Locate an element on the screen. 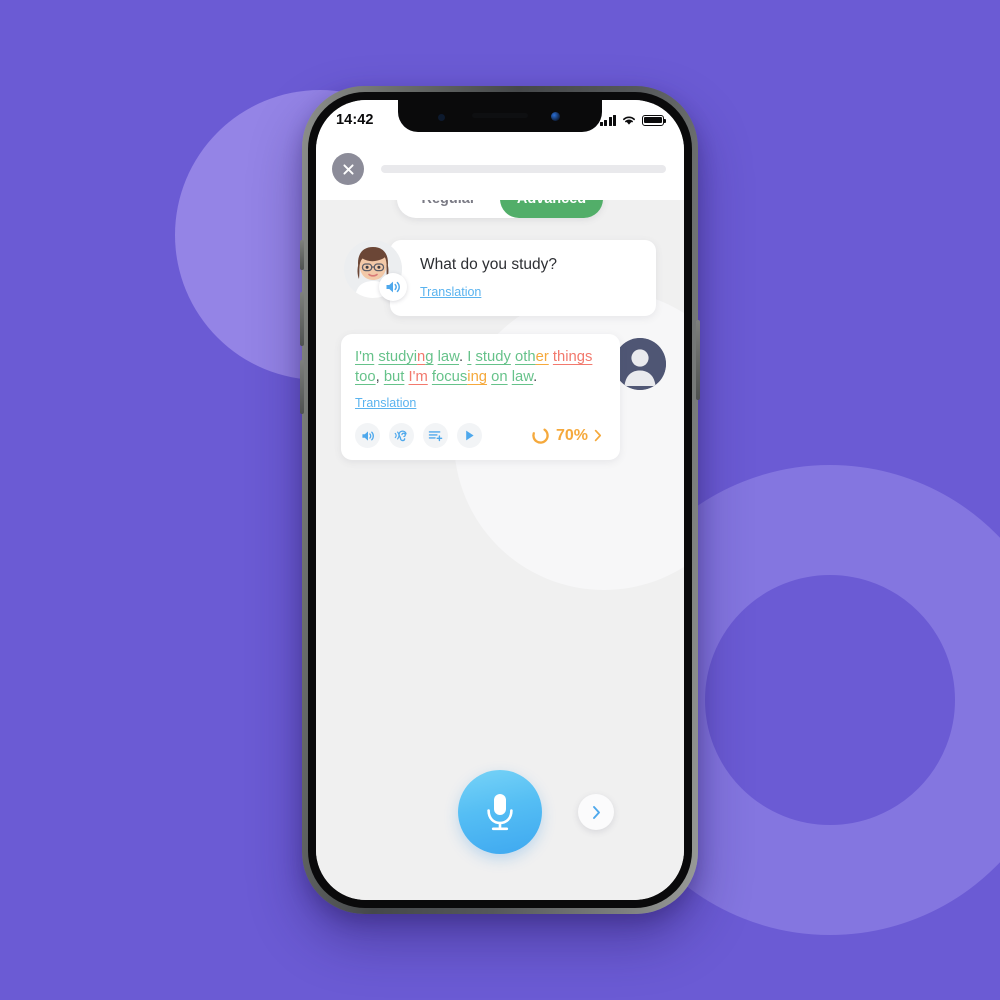 The image size is (1000, 1000). mode-tabs: Regular Advanced is located at coordinates (500, 209).